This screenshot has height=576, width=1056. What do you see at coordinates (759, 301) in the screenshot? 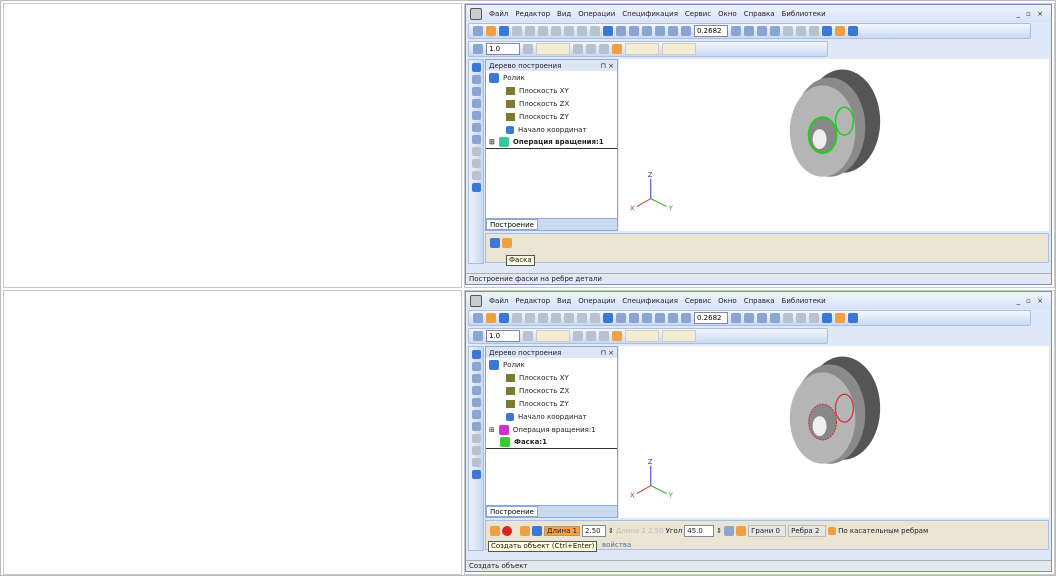
I see `menu-help: Справка` at bounding box center [759, 301].